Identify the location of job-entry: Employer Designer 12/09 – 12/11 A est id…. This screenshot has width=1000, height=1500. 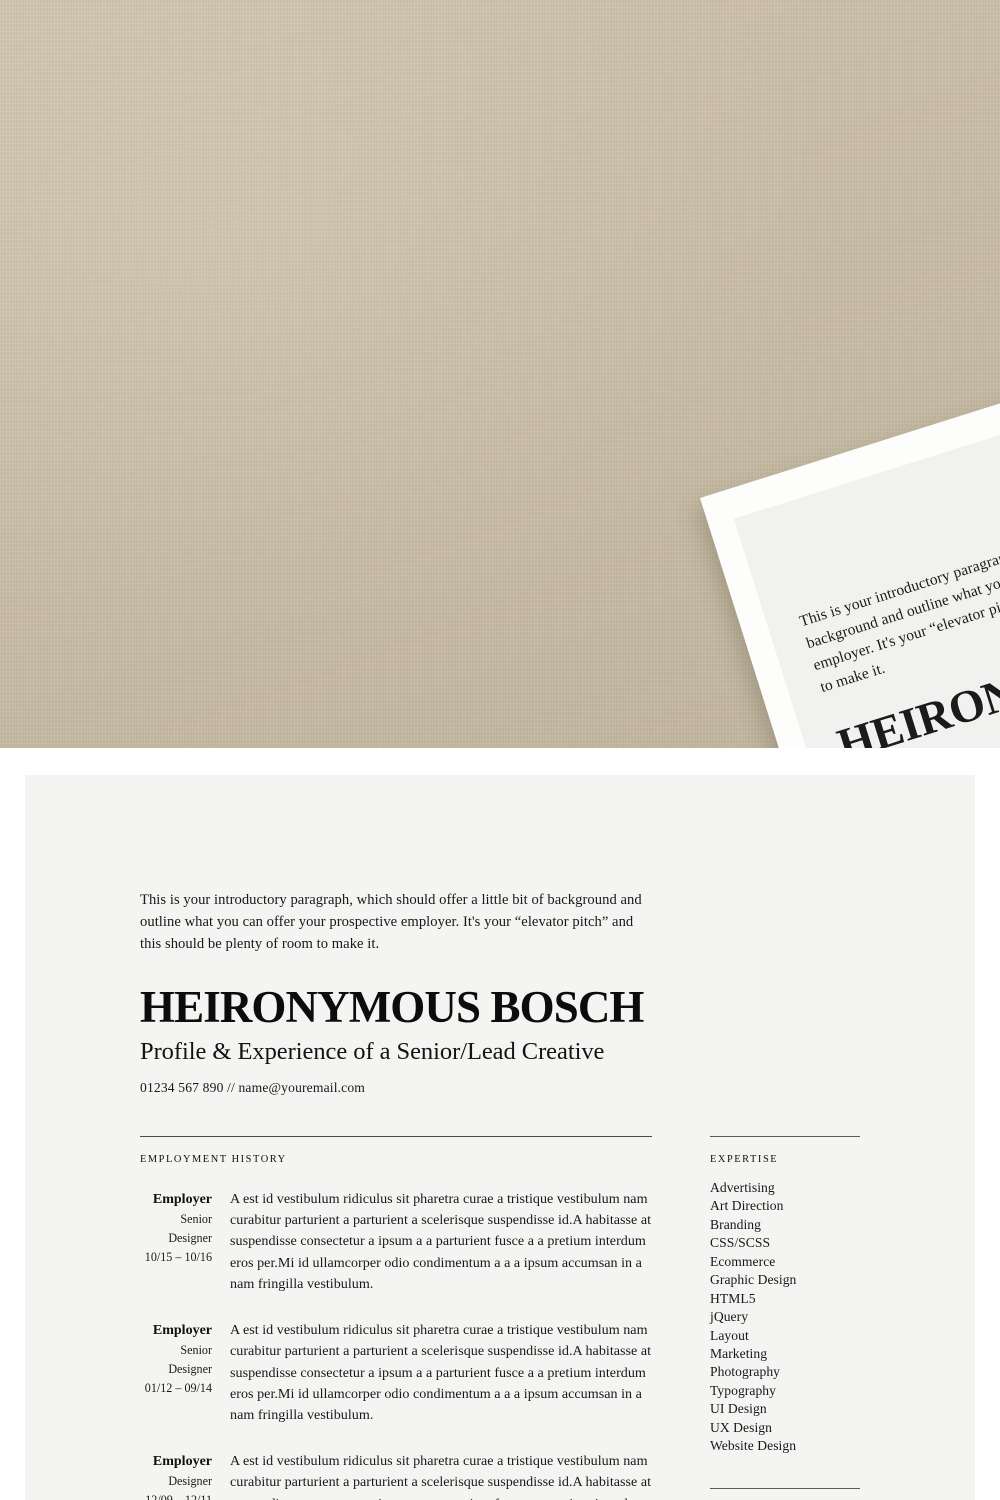
(396, 1475).